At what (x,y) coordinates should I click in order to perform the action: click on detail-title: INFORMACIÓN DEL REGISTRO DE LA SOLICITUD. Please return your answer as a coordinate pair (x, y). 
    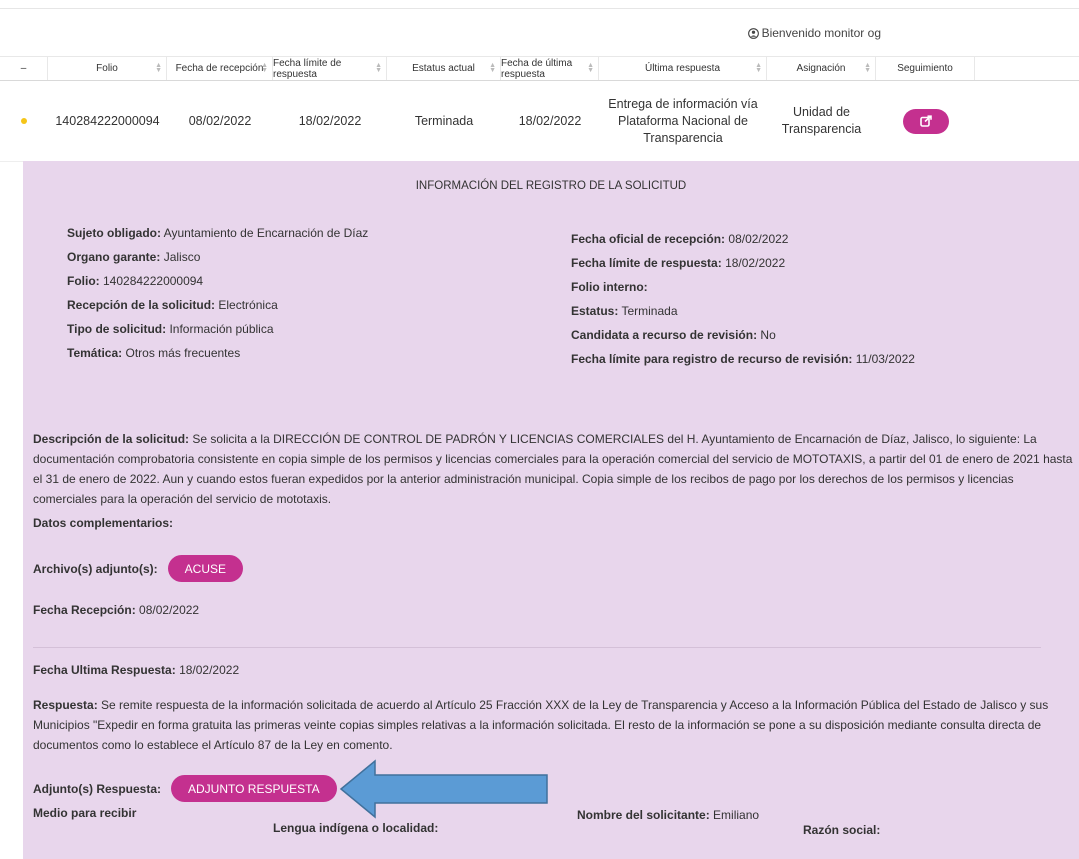
    Looking at the image, I should click on (551, 186).